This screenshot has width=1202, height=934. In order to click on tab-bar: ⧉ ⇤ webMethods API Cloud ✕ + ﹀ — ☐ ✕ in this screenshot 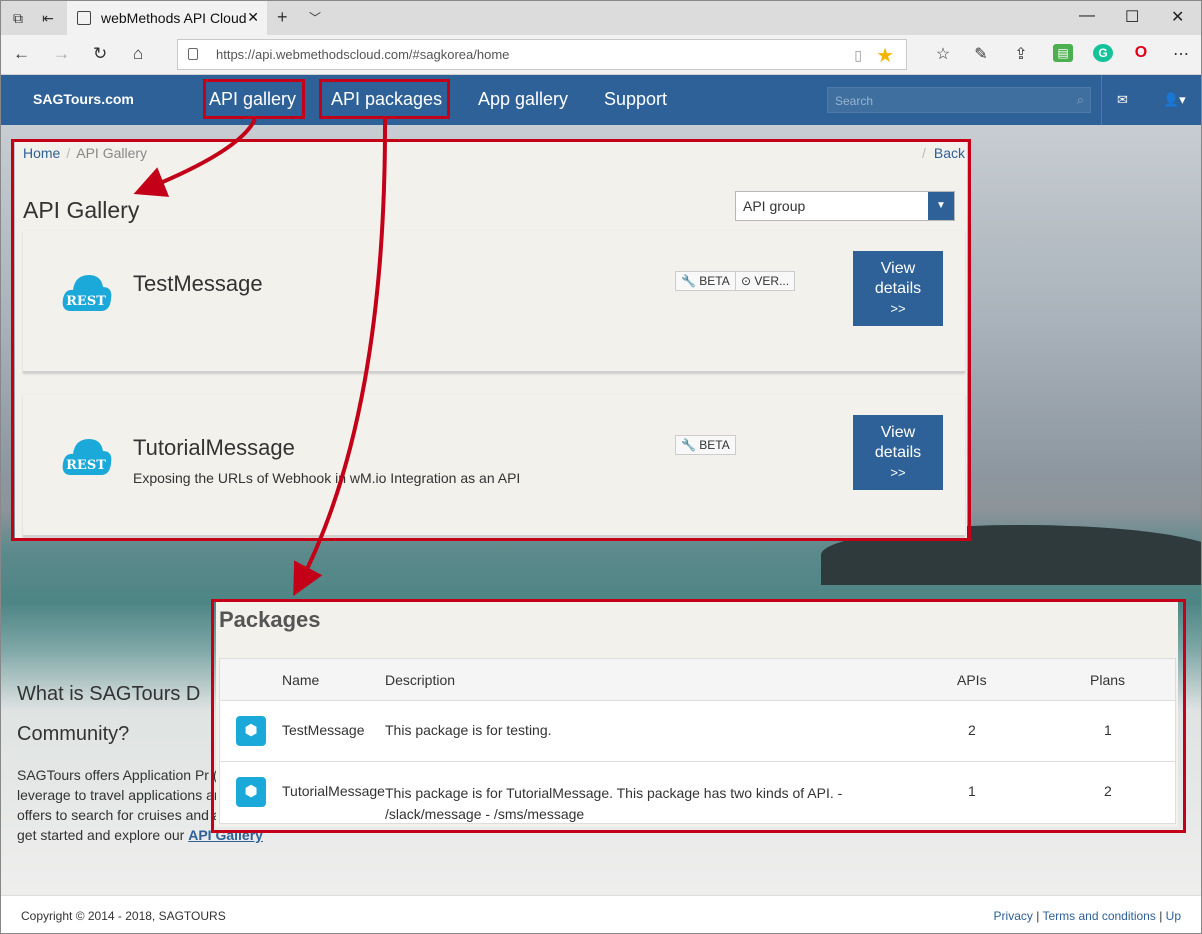, I will do `click(601, 18)`.